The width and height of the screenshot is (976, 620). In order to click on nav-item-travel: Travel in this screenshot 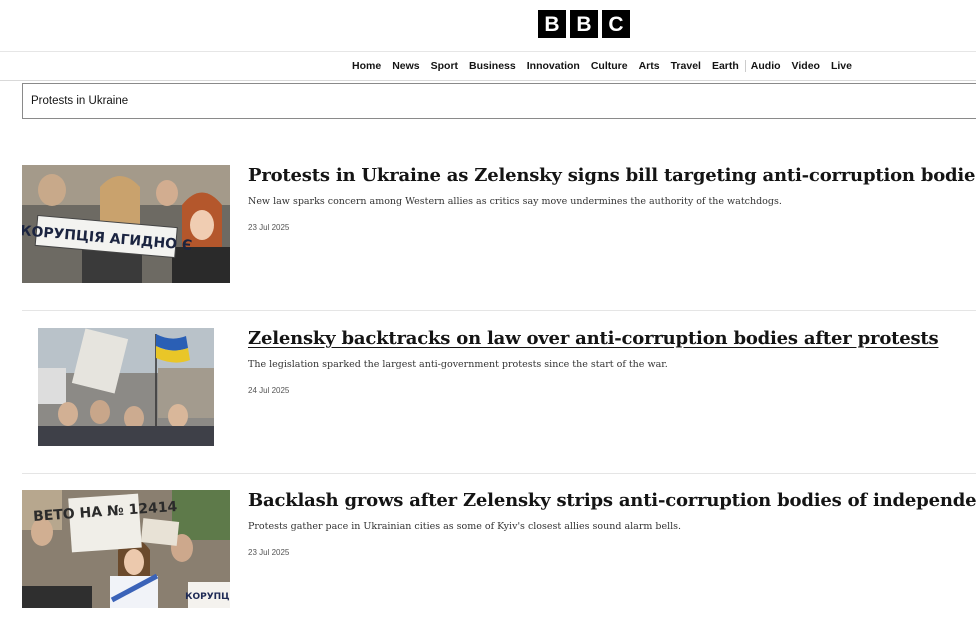, I will do `click(686, 66)`.